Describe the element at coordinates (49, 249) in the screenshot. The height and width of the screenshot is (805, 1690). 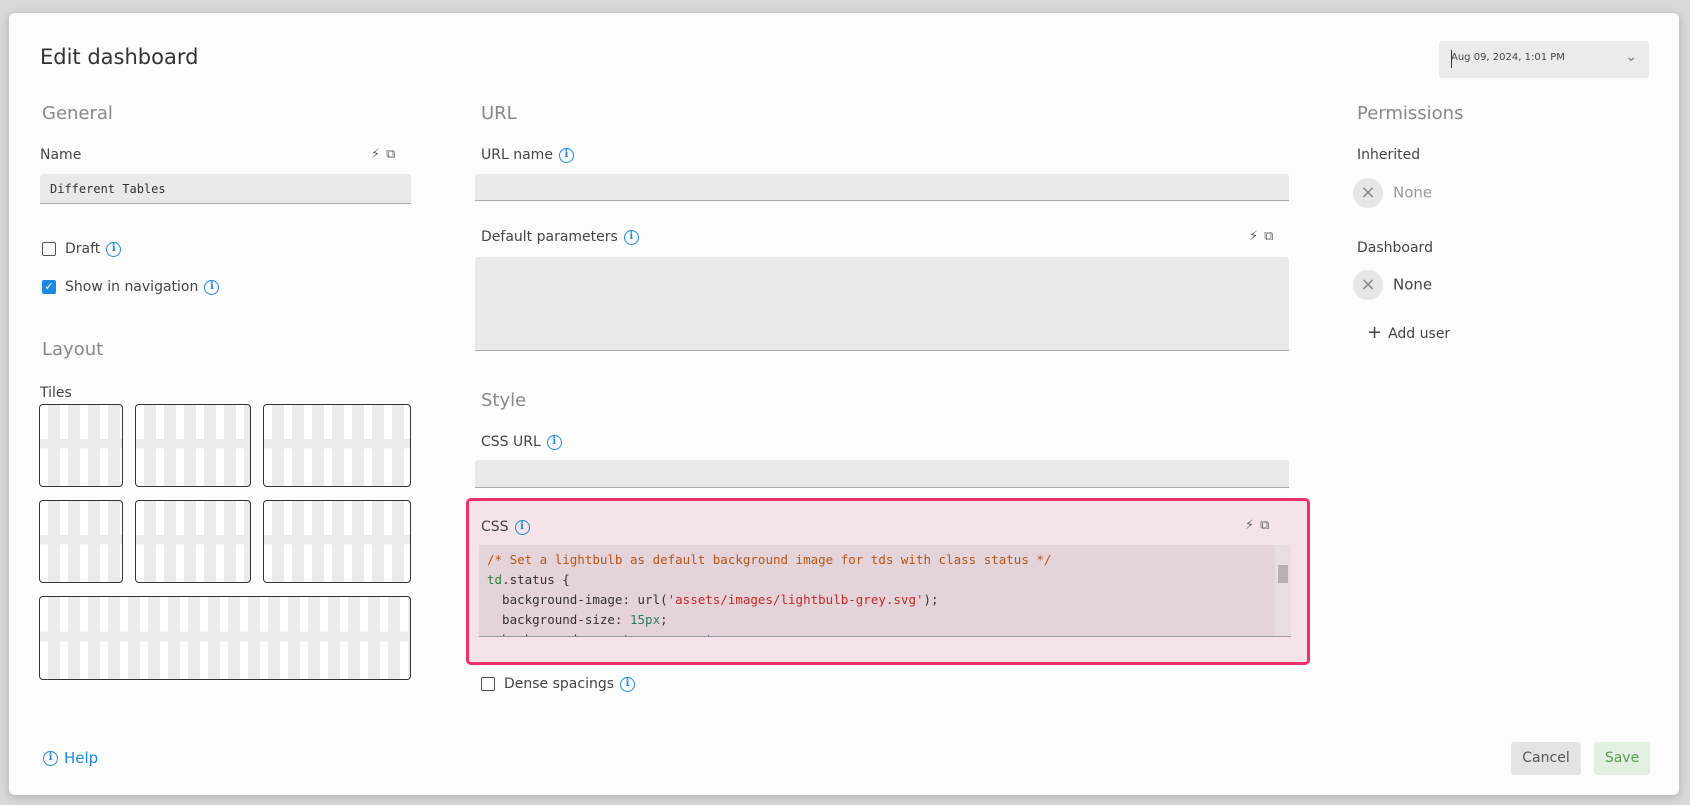
I see `draft-checkbox-box` at that location.